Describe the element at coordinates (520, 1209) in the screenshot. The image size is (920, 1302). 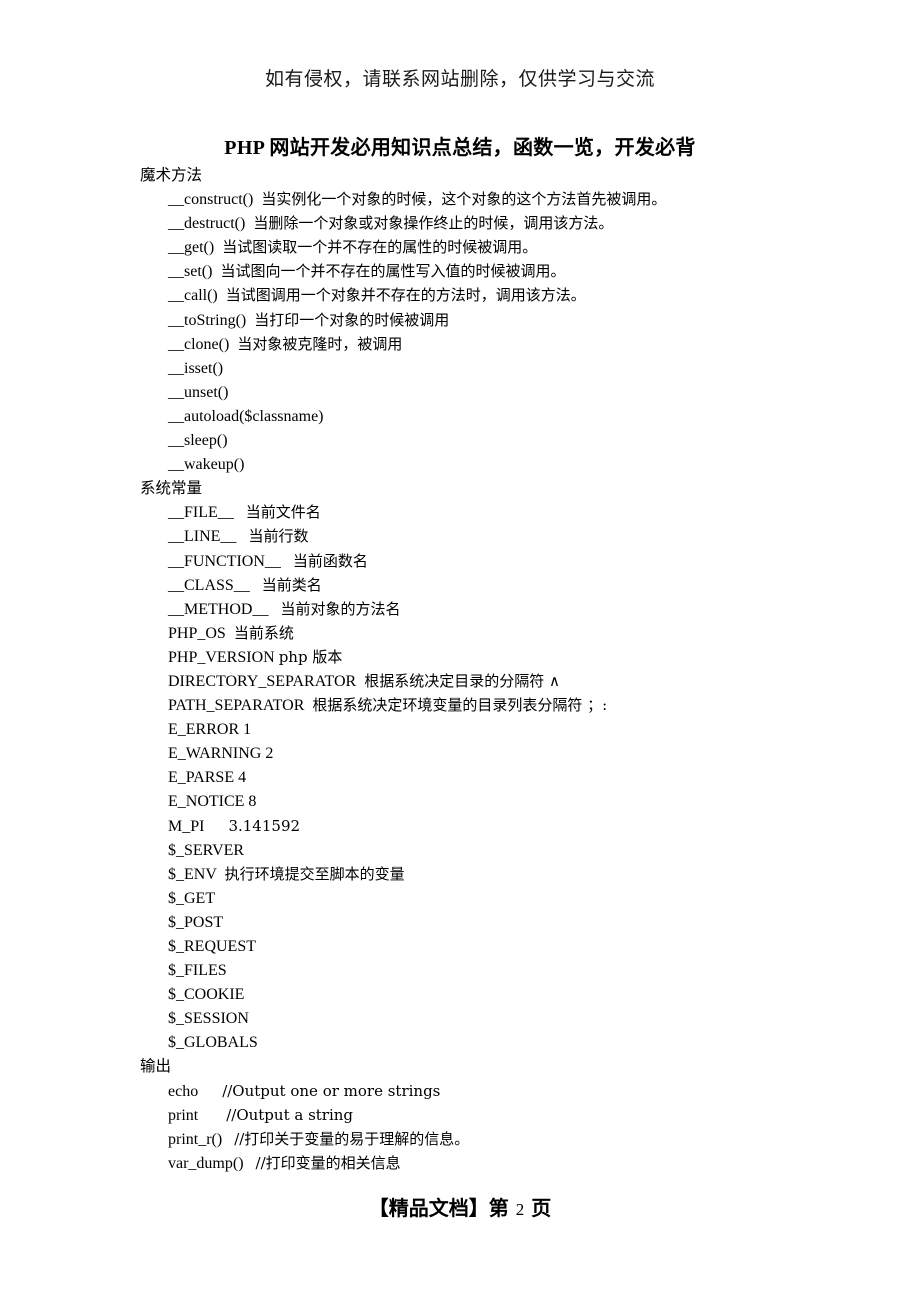
I see `footer-page-number: 2` at that location.